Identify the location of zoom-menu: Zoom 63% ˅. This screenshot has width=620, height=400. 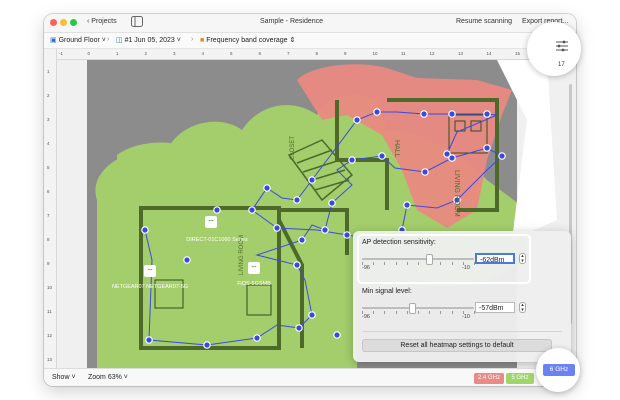
(108, 377).